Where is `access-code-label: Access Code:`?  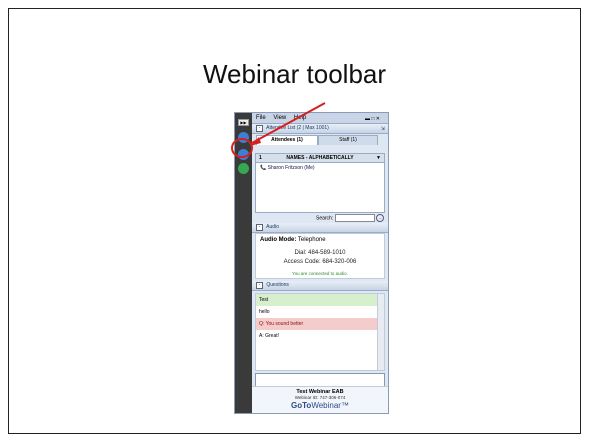 access-code-label: Access Code: is located at coordinates (302, 262).